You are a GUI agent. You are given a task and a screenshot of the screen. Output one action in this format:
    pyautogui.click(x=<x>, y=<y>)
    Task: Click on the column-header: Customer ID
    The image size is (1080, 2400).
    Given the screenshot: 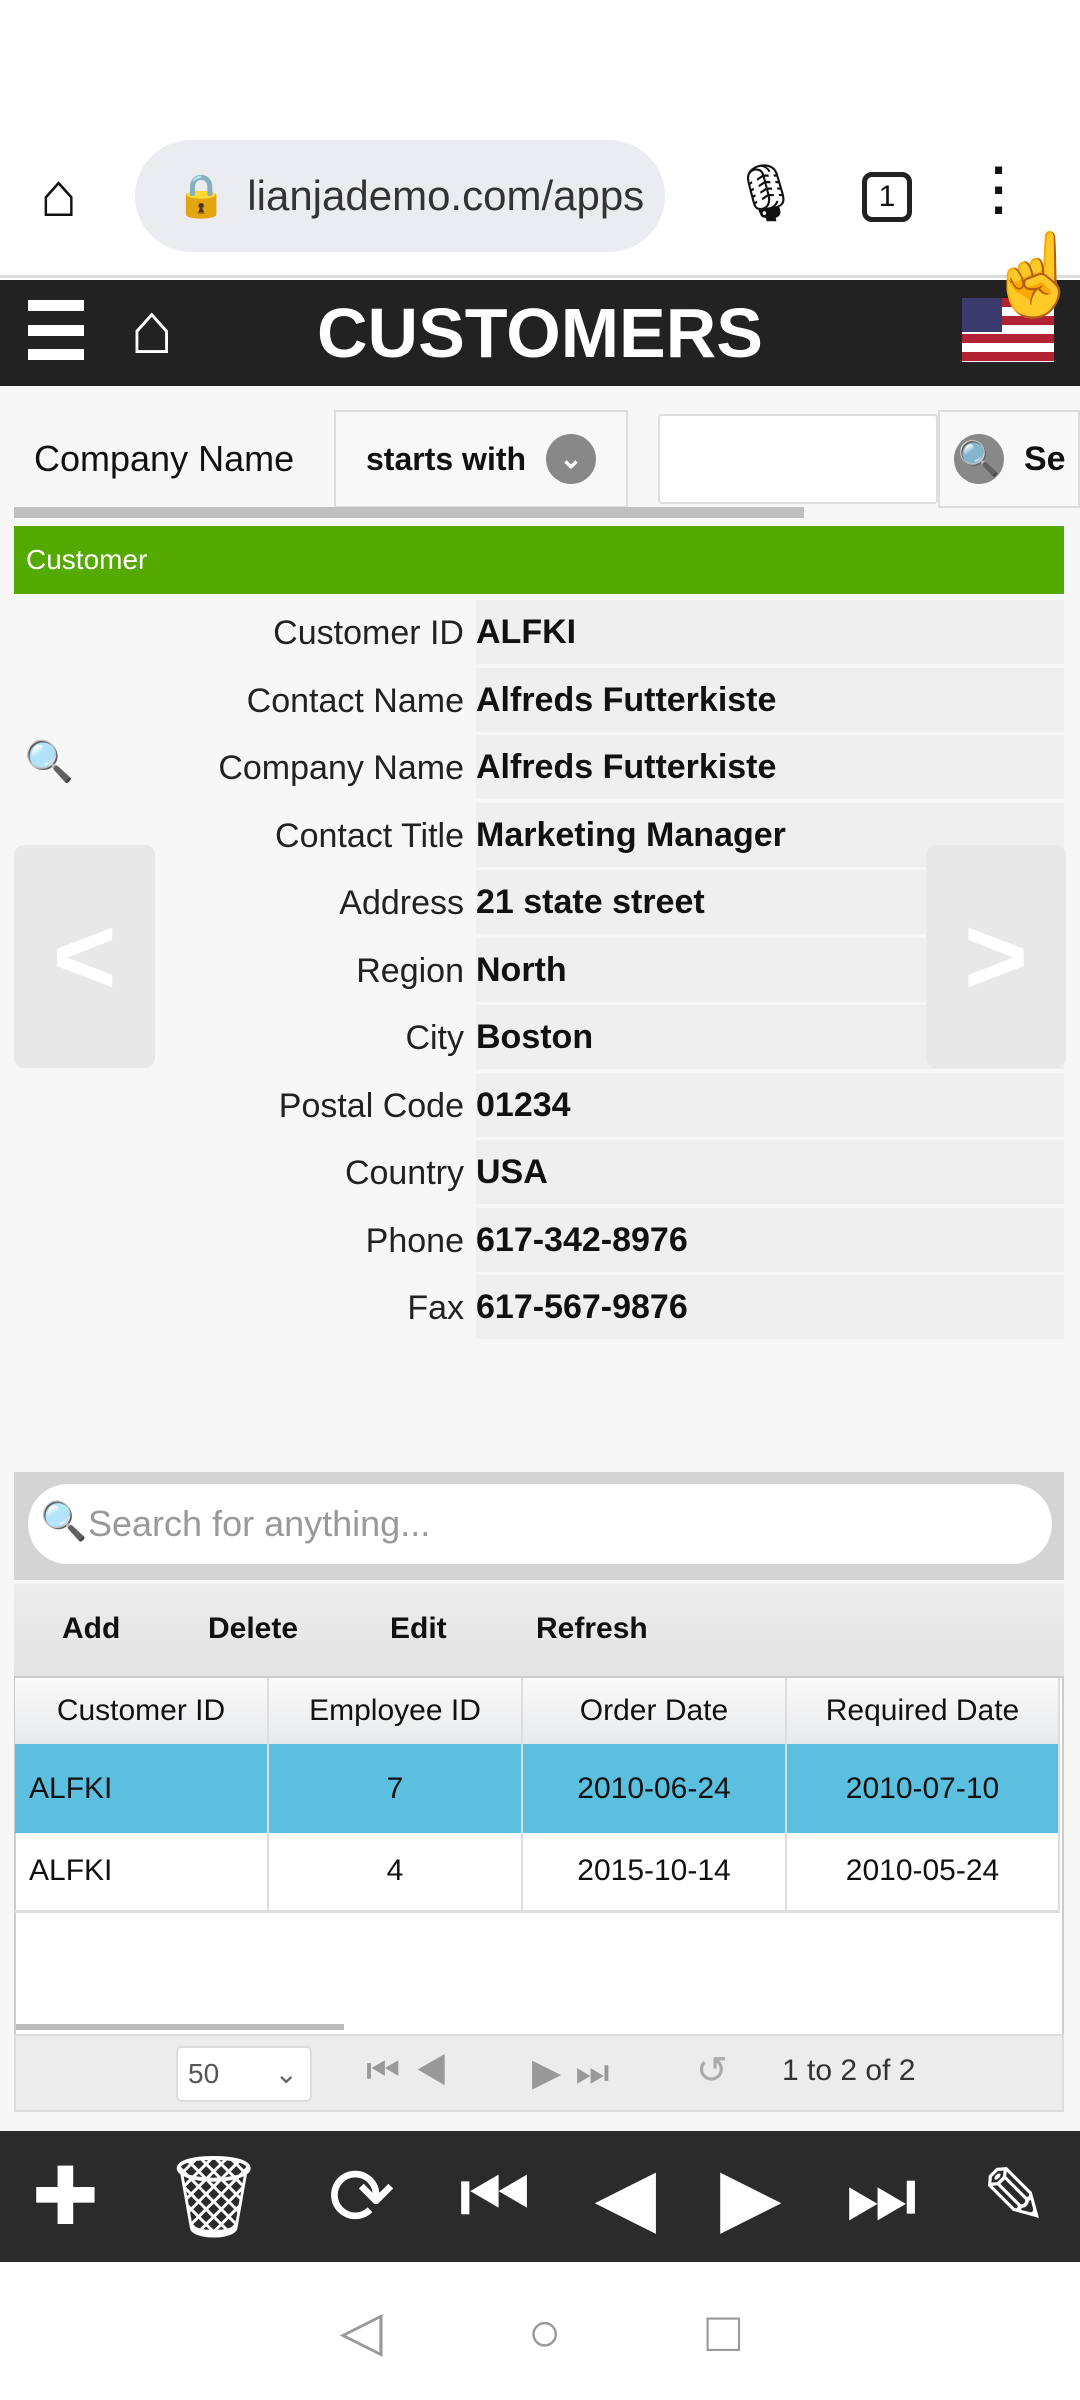 What is the action you would take?
    pyautogui.click(x=142, y=1711)
    